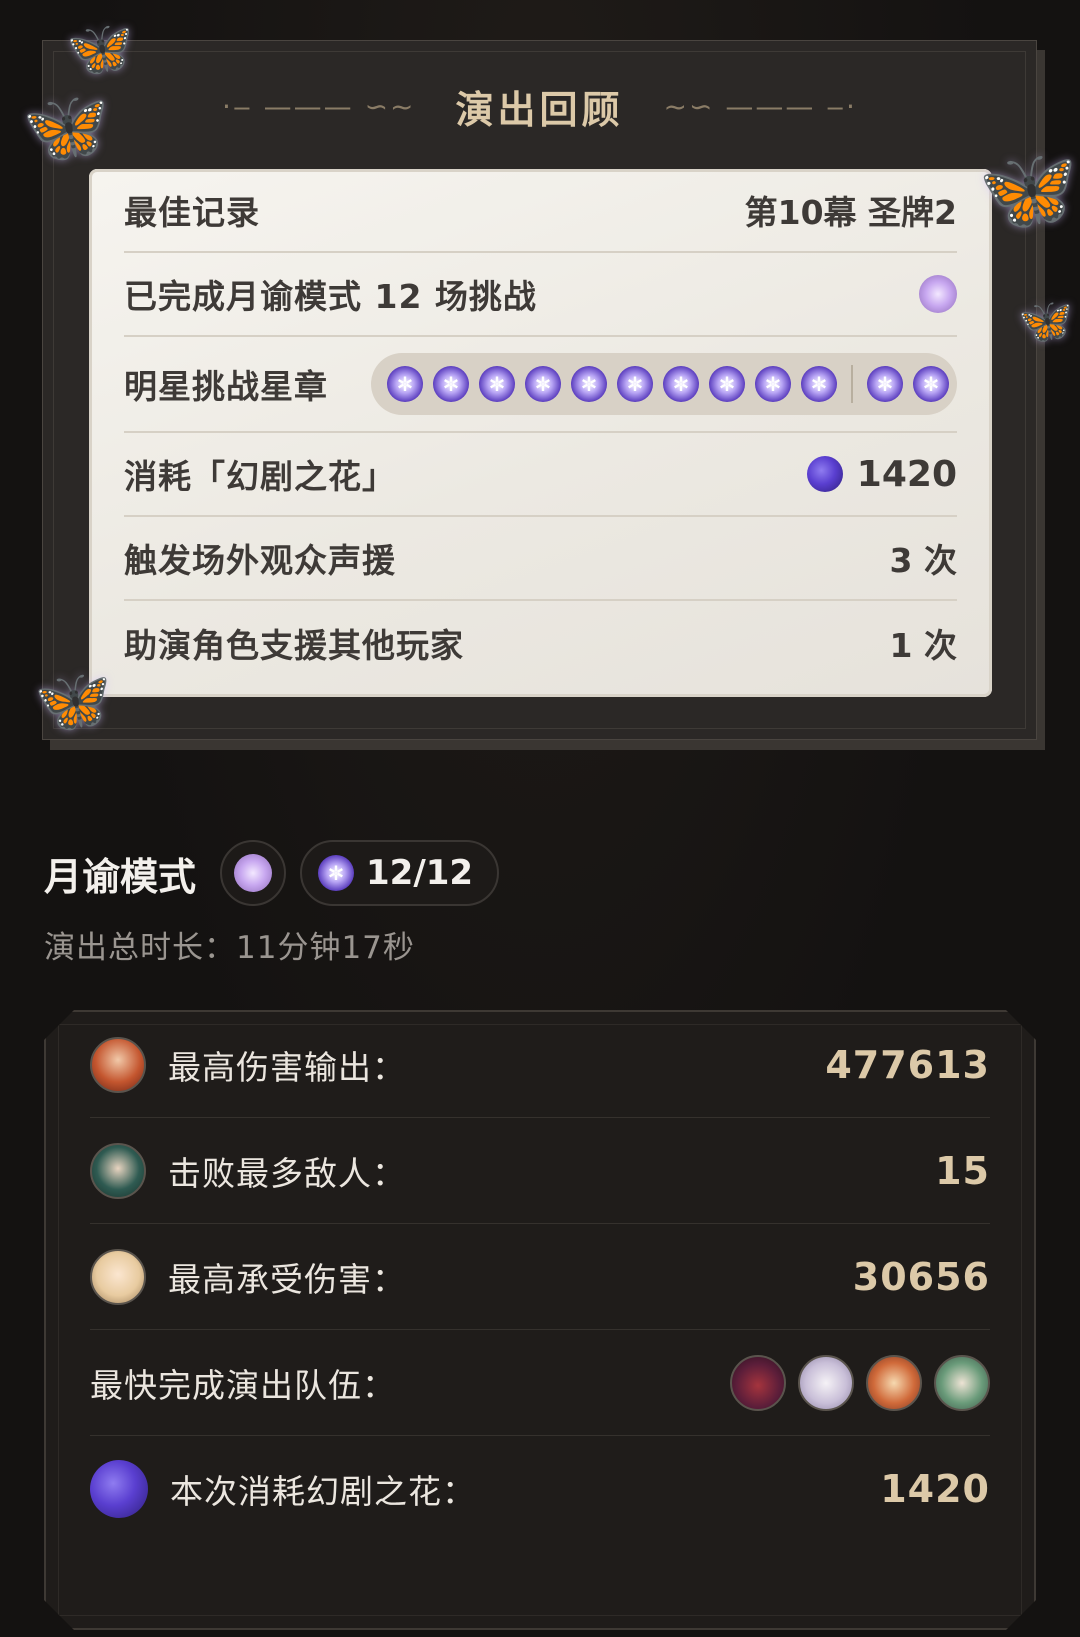  I want to click on most-defeats-value: 15, so click(962, 1170).